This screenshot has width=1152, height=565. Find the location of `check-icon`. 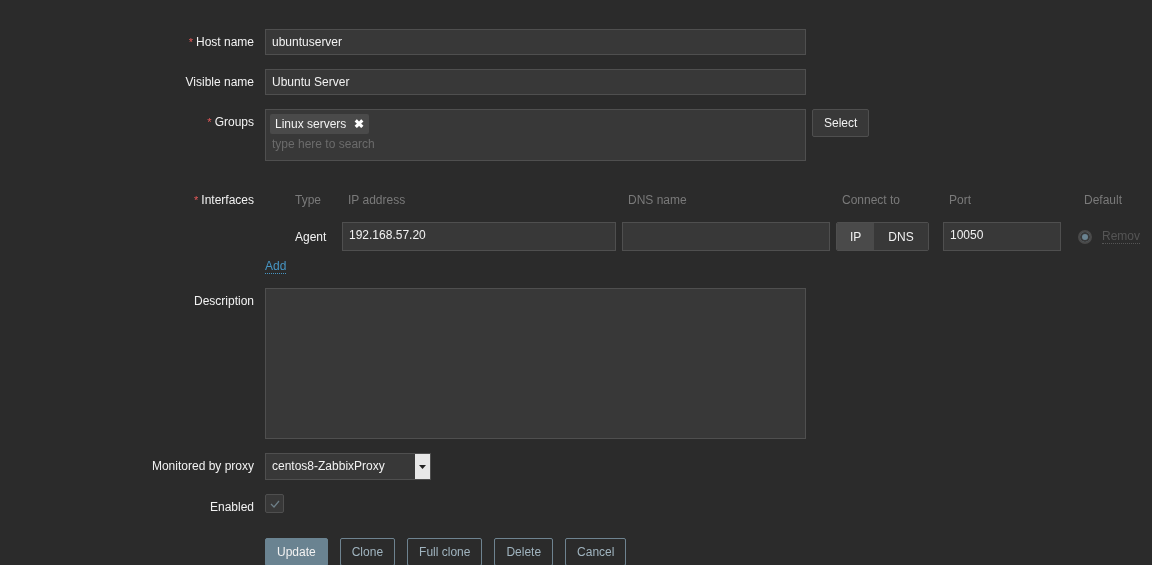

check-icon is located at coordinates (274, 503).